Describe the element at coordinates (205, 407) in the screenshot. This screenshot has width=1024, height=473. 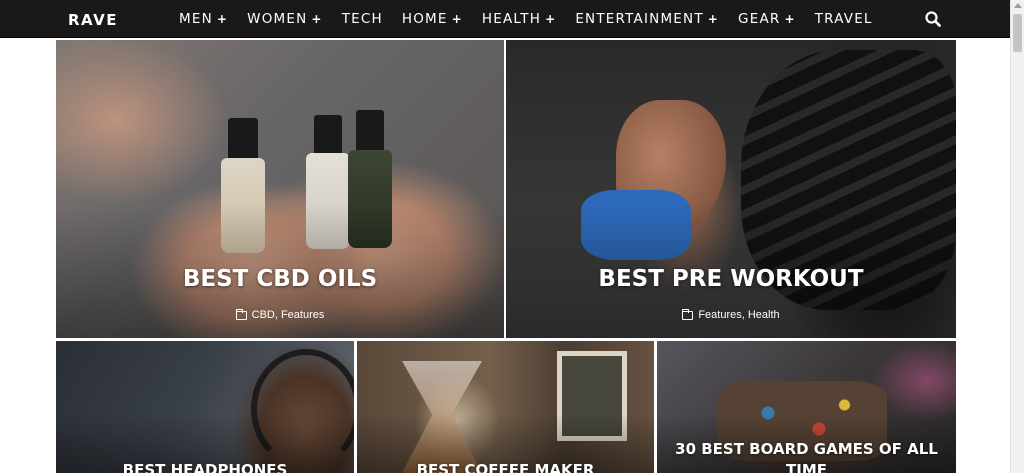
I see `article-headphones: BEST HEADPHONES` at that location.